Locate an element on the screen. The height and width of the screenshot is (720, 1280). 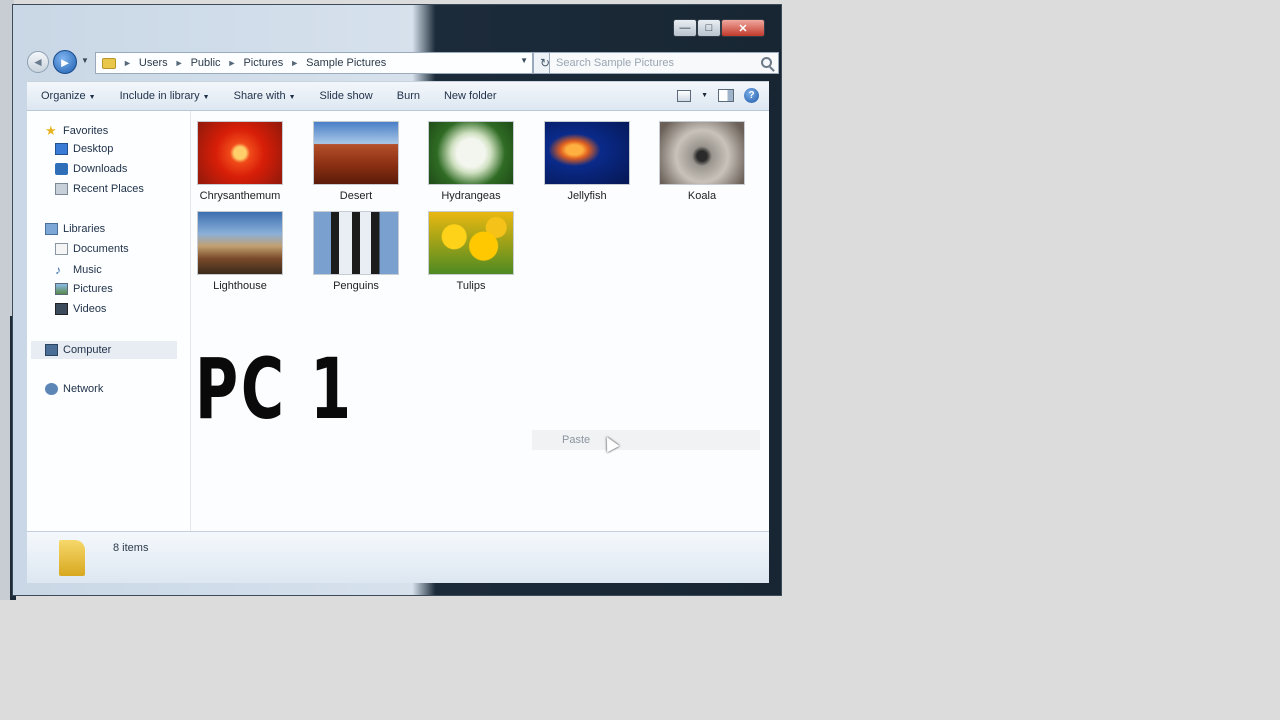
nav-label: Computer is located at coordinates (87, 350).